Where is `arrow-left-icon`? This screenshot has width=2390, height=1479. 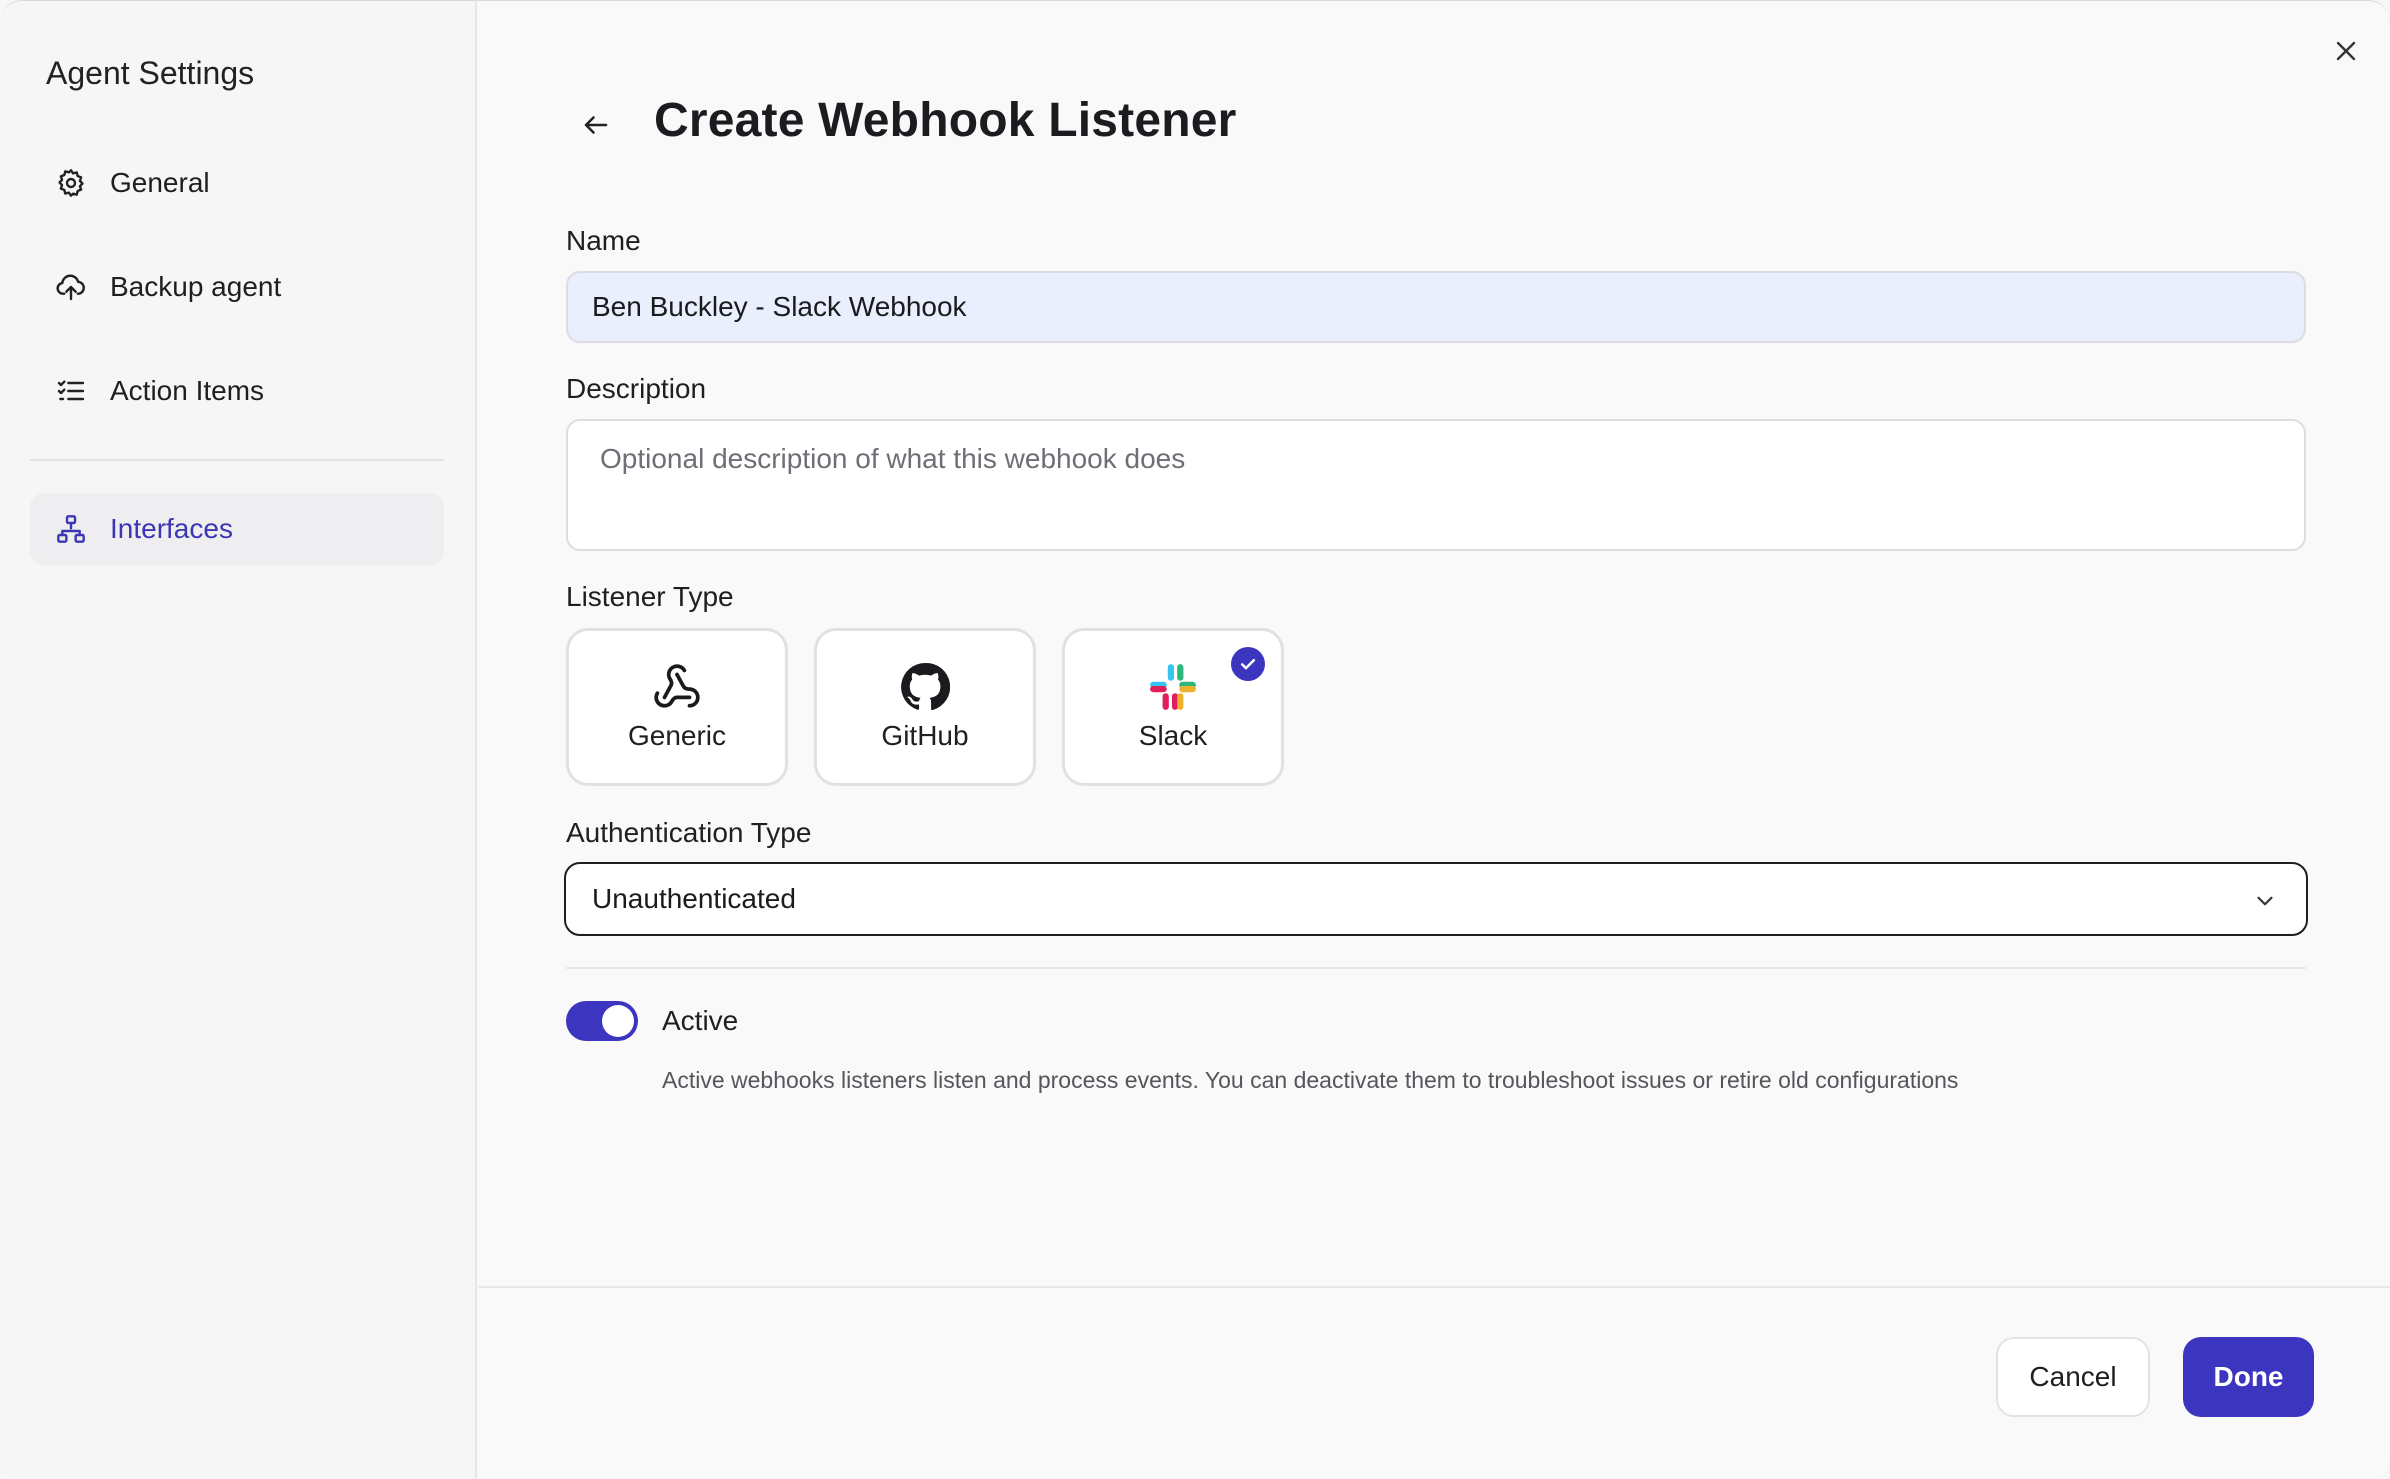 arrow-left-icon is located at coordinates (596, 125).